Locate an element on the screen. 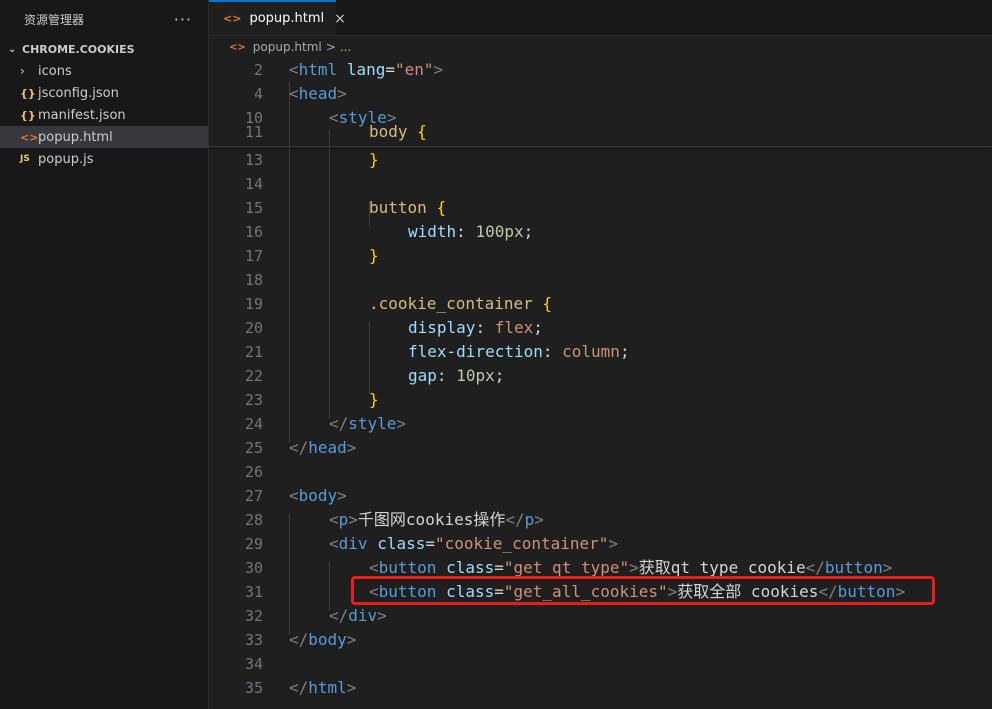 This screenshot has width=992, height=709. code-line: 19 .cookie_container { is located at coordinates (600, 304).